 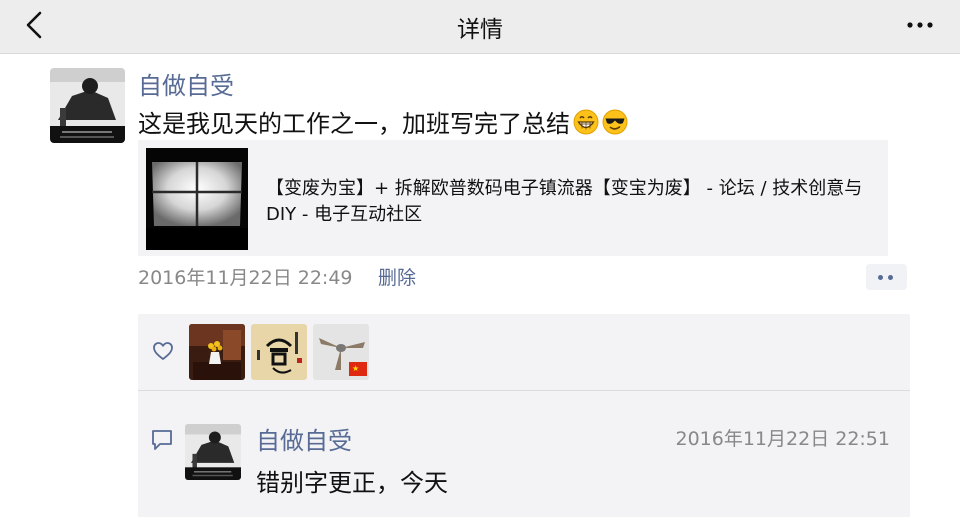 I want to click on comment-icon, so click(x=162, y=440).